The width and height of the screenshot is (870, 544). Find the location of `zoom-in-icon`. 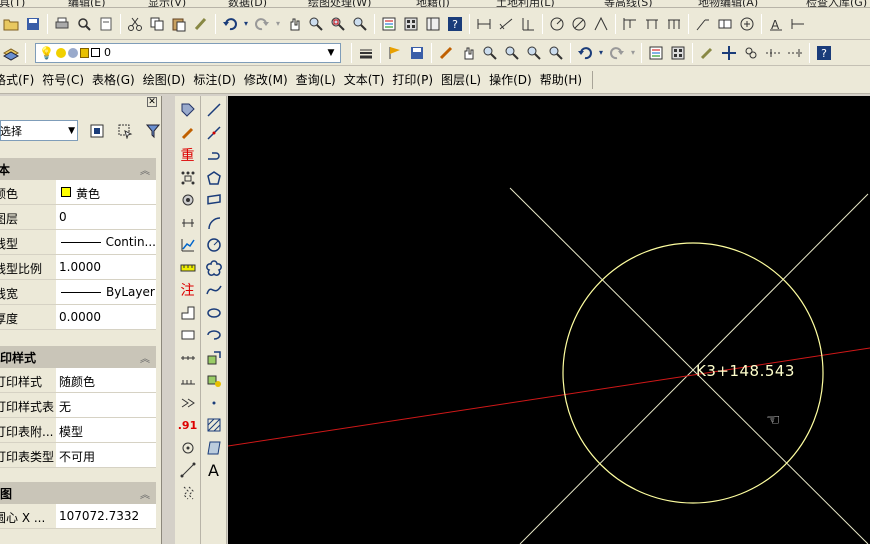

zoom-in-icon is located at coordinates (490, 53).